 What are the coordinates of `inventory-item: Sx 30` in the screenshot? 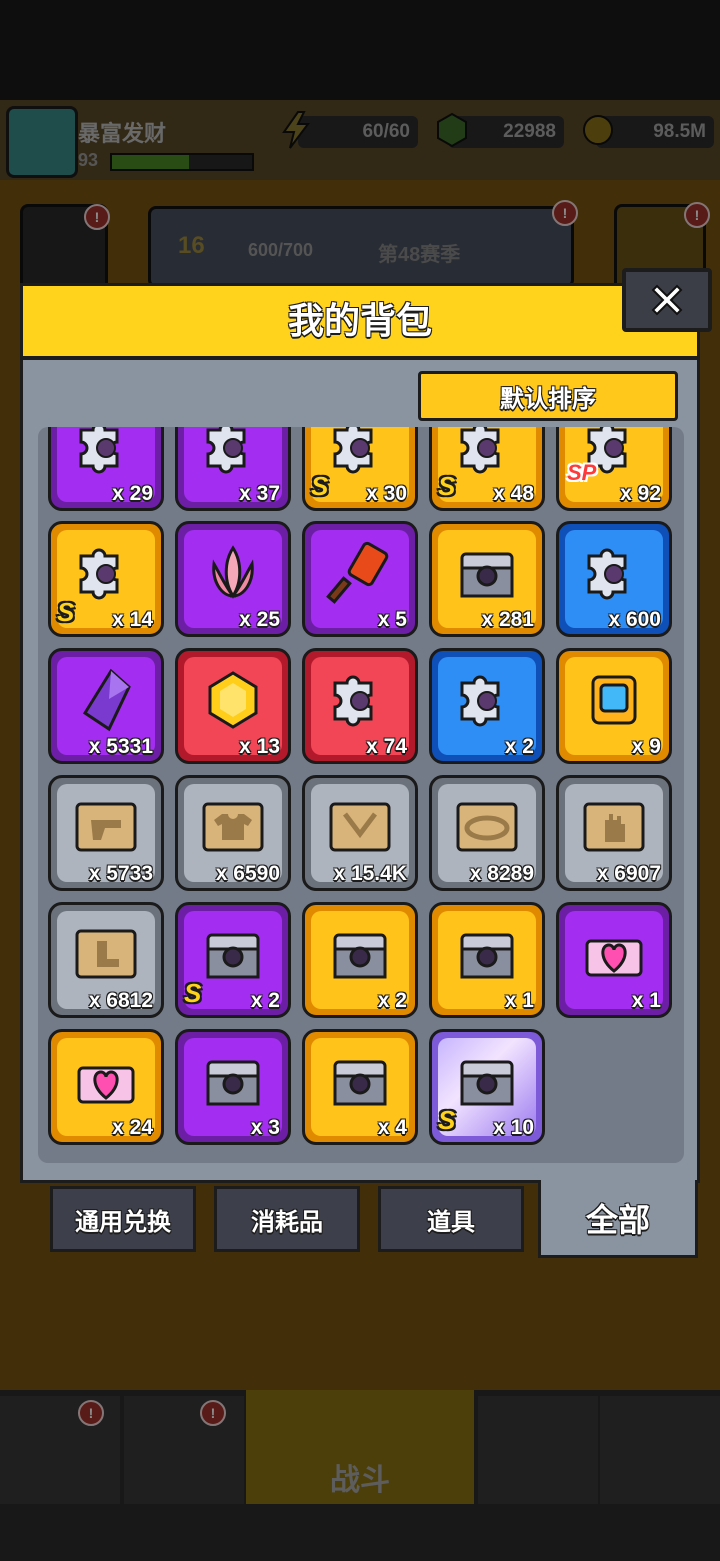 It's located at (360, 469).